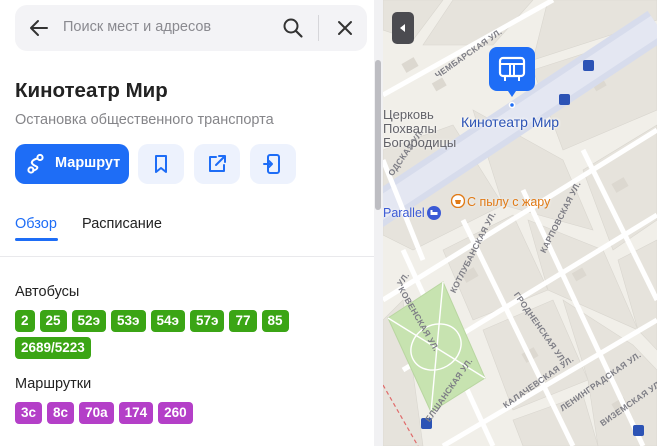 The image size is (657, 446). I want to click on collapse-panel-button, so click(403, 28).